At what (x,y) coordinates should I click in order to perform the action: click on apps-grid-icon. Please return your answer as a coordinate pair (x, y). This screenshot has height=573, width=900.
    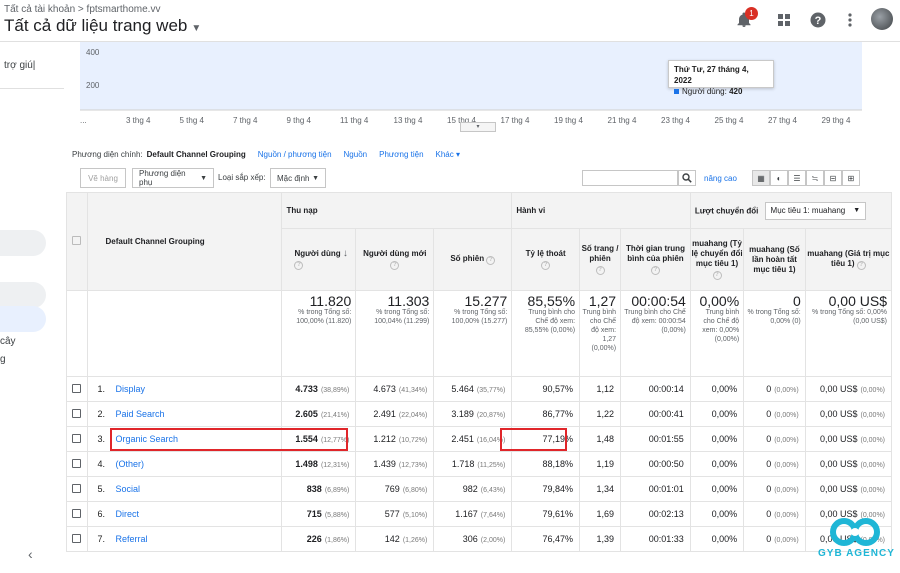
    Looking at the image, I should click on (784, 20).